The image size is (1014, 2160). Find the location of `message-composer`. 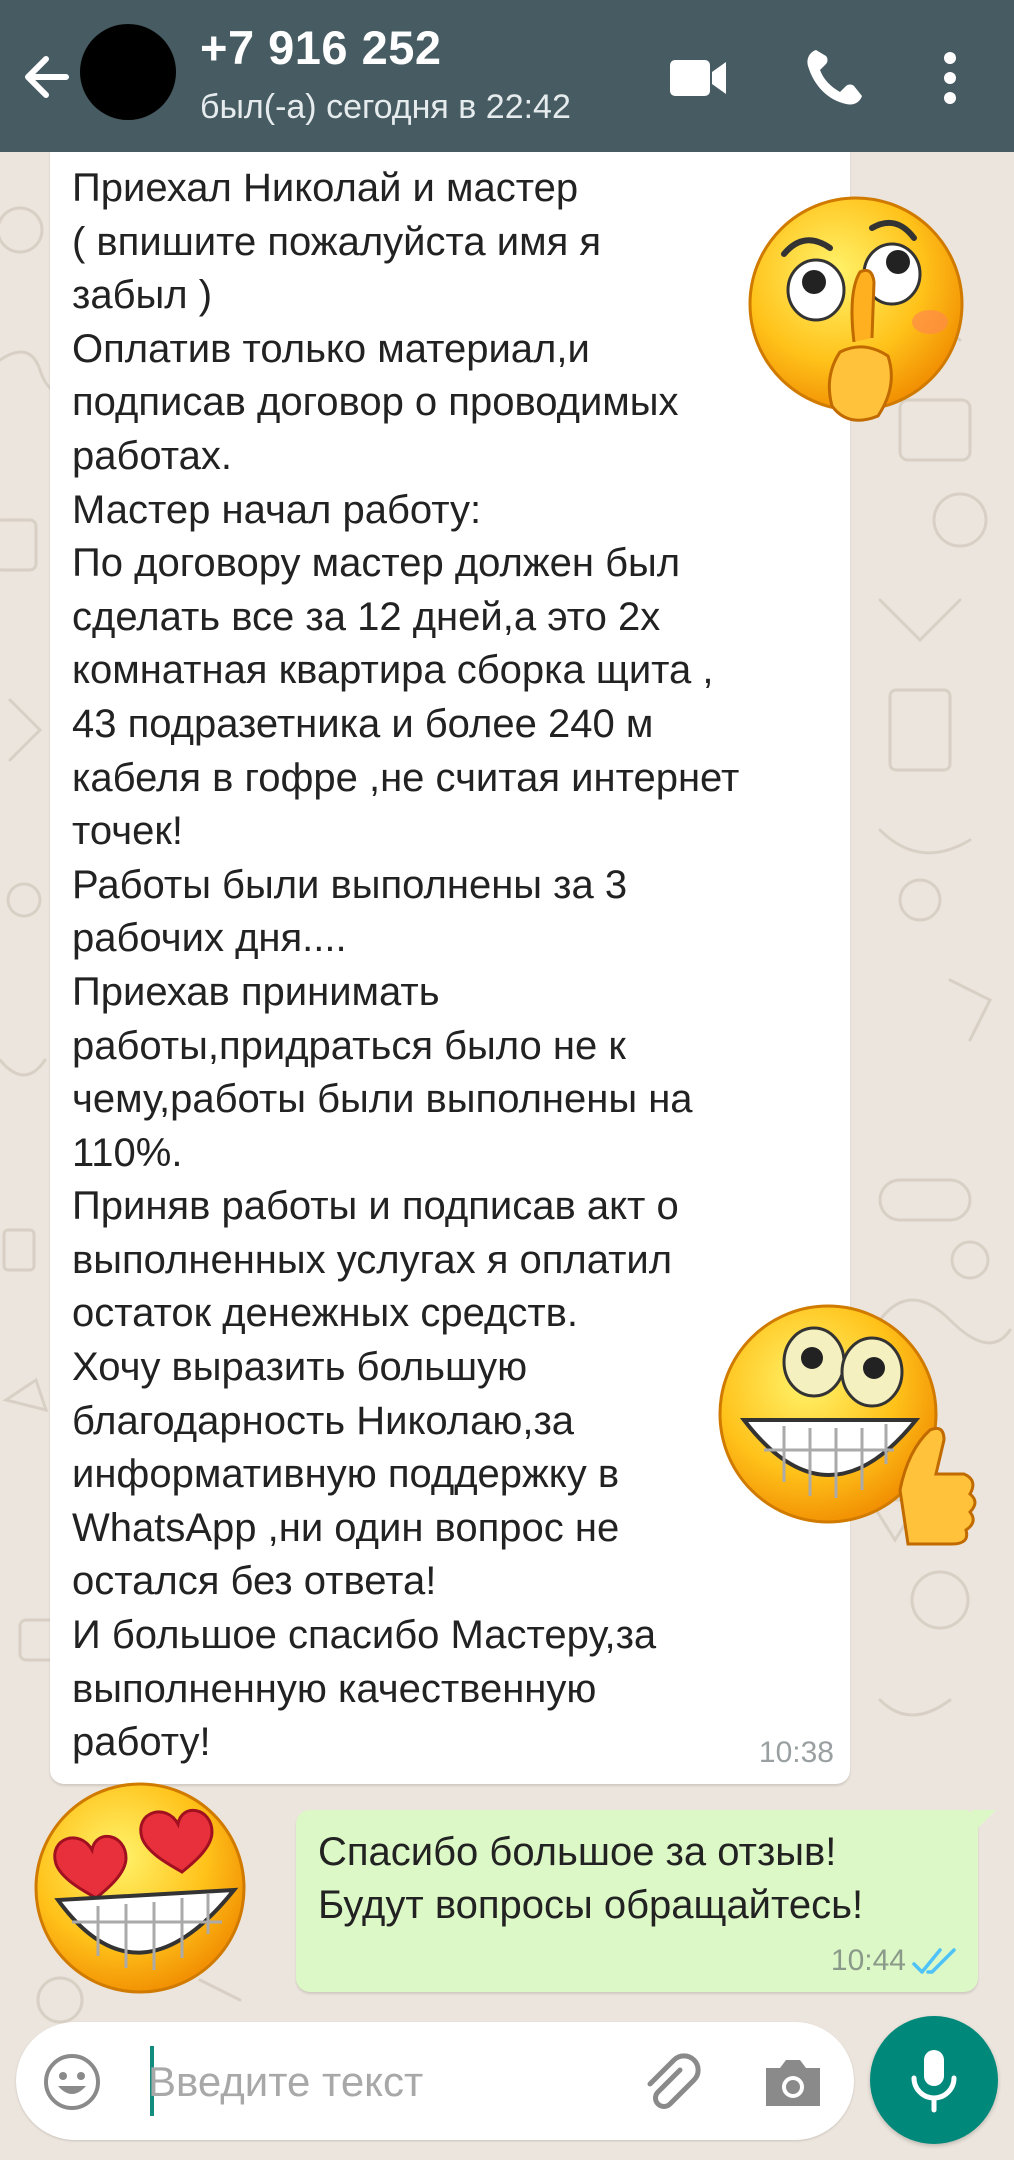

message-composer is located at coordinates (435, 2081).